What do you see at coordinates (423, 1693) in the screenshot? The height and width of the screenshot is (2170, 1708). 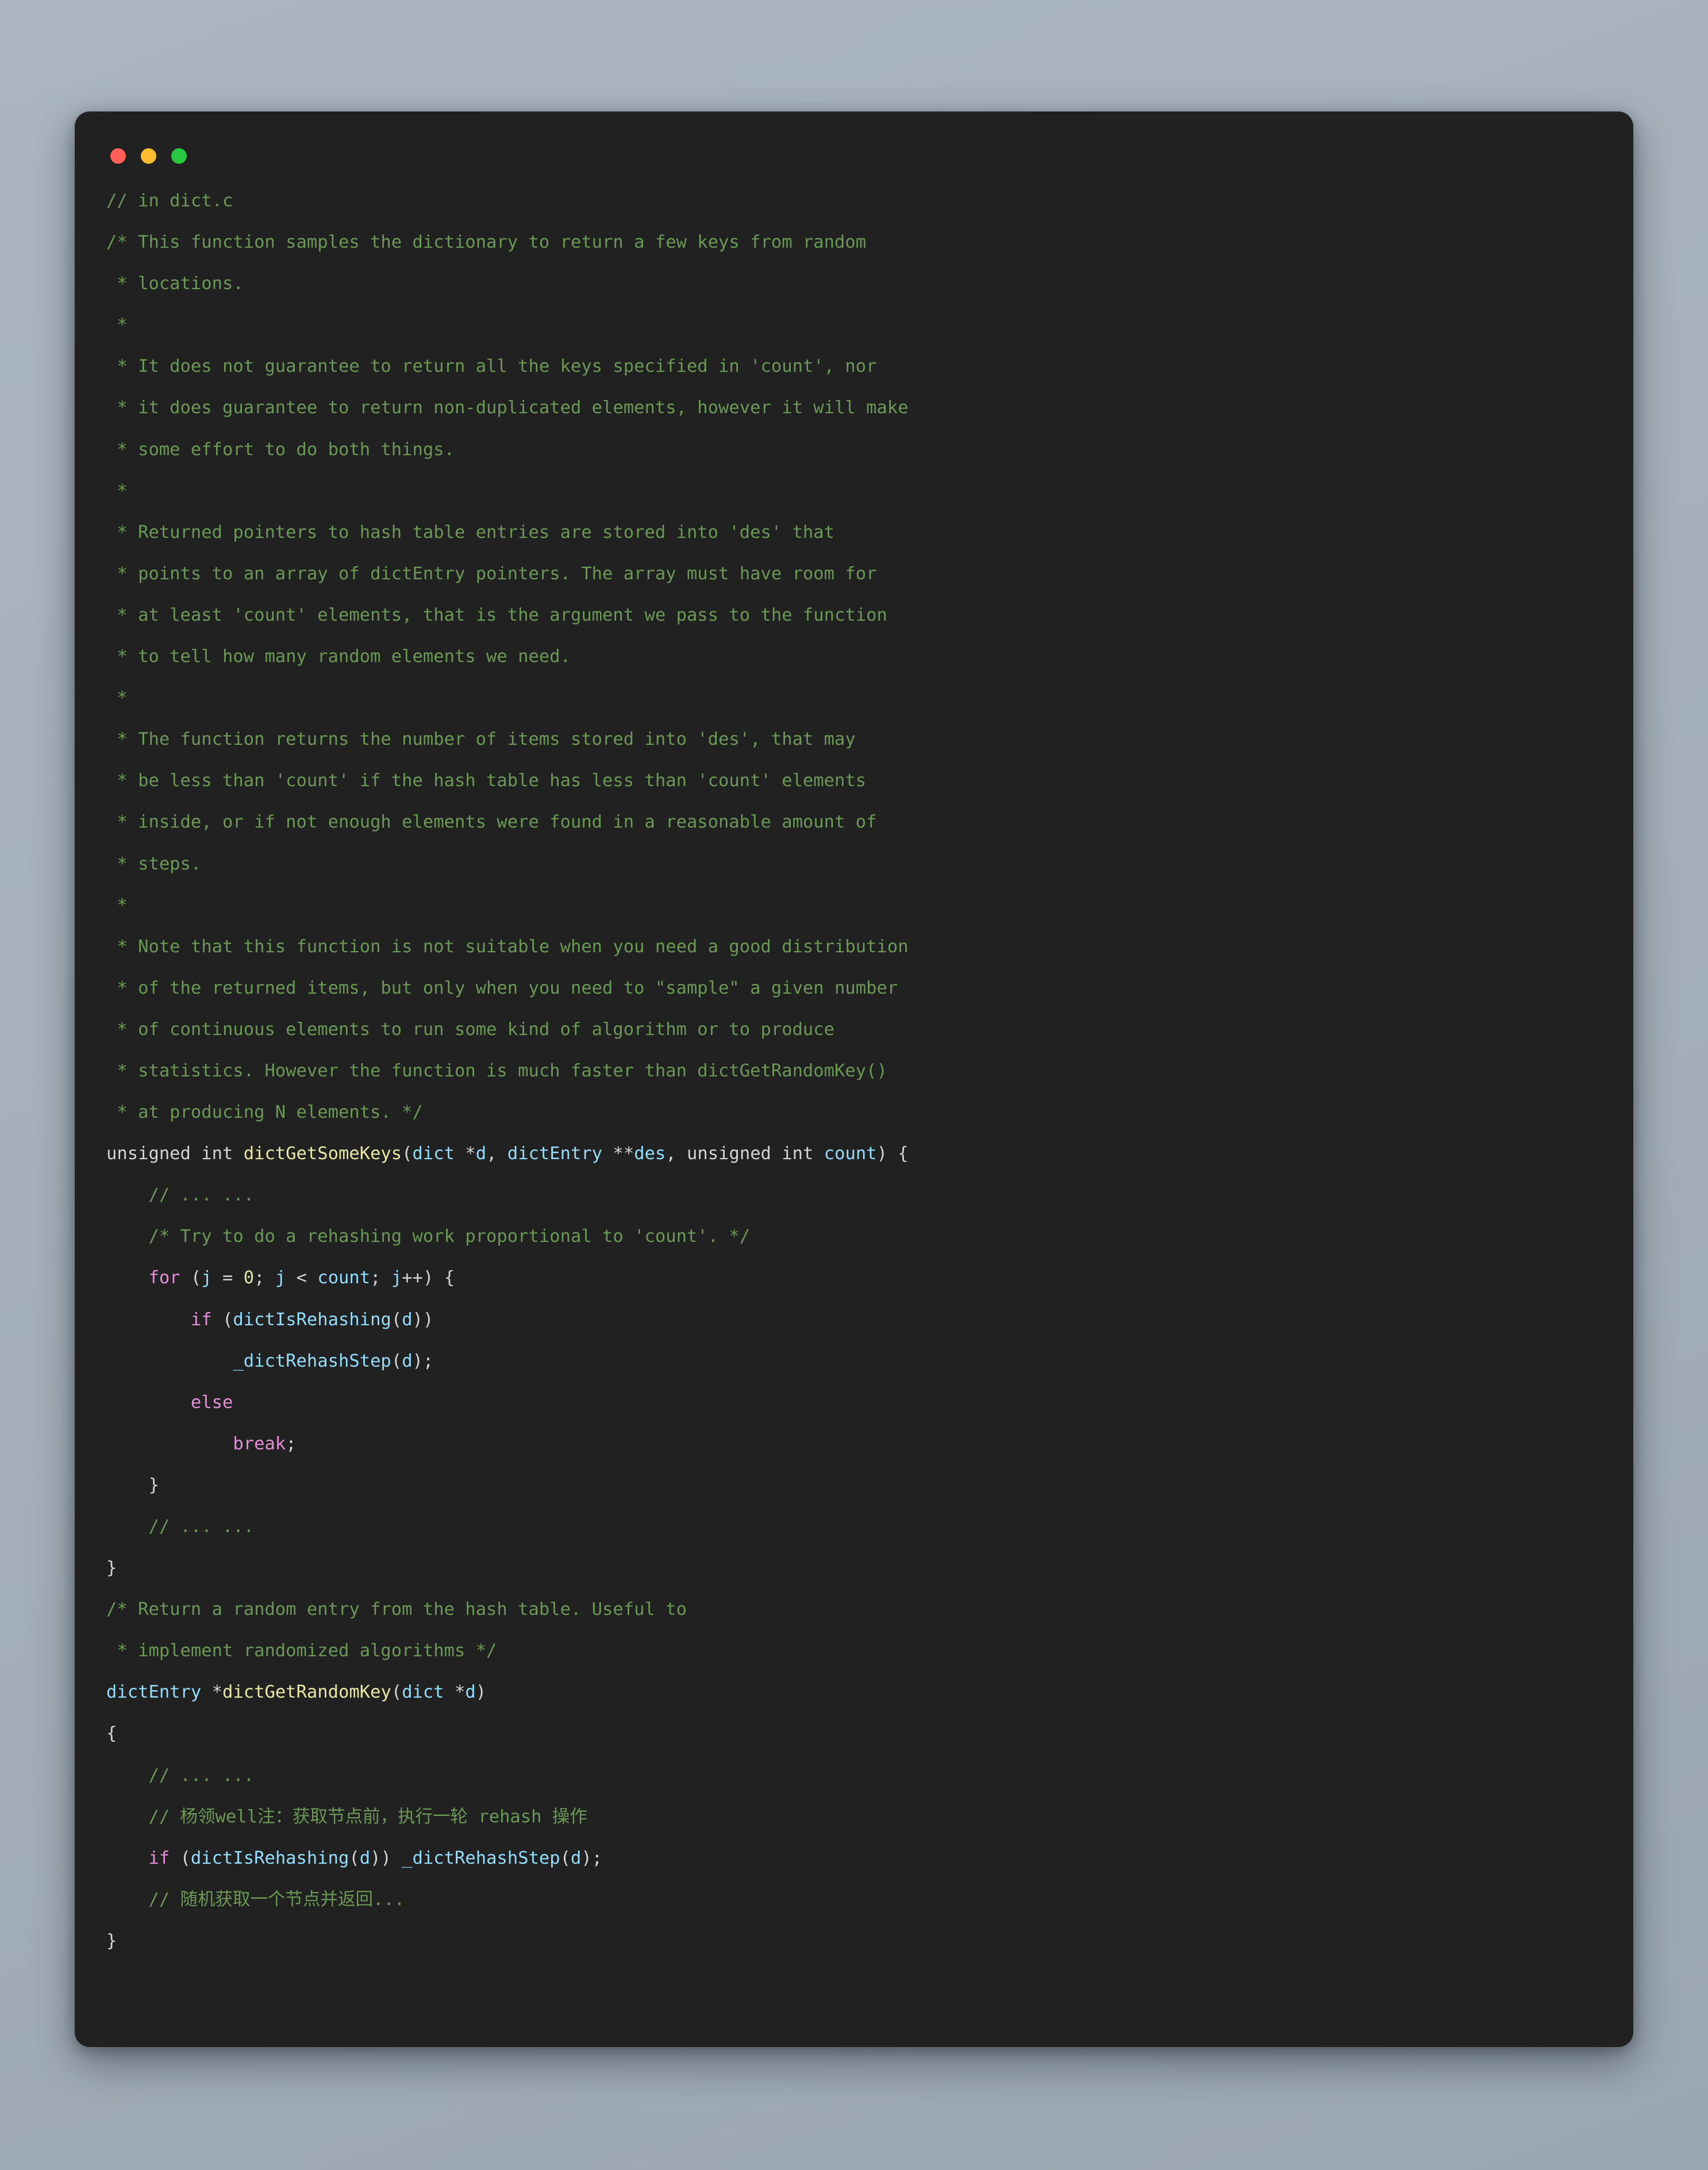 I see `code-token: dict` at bounding box center [423, 1693].